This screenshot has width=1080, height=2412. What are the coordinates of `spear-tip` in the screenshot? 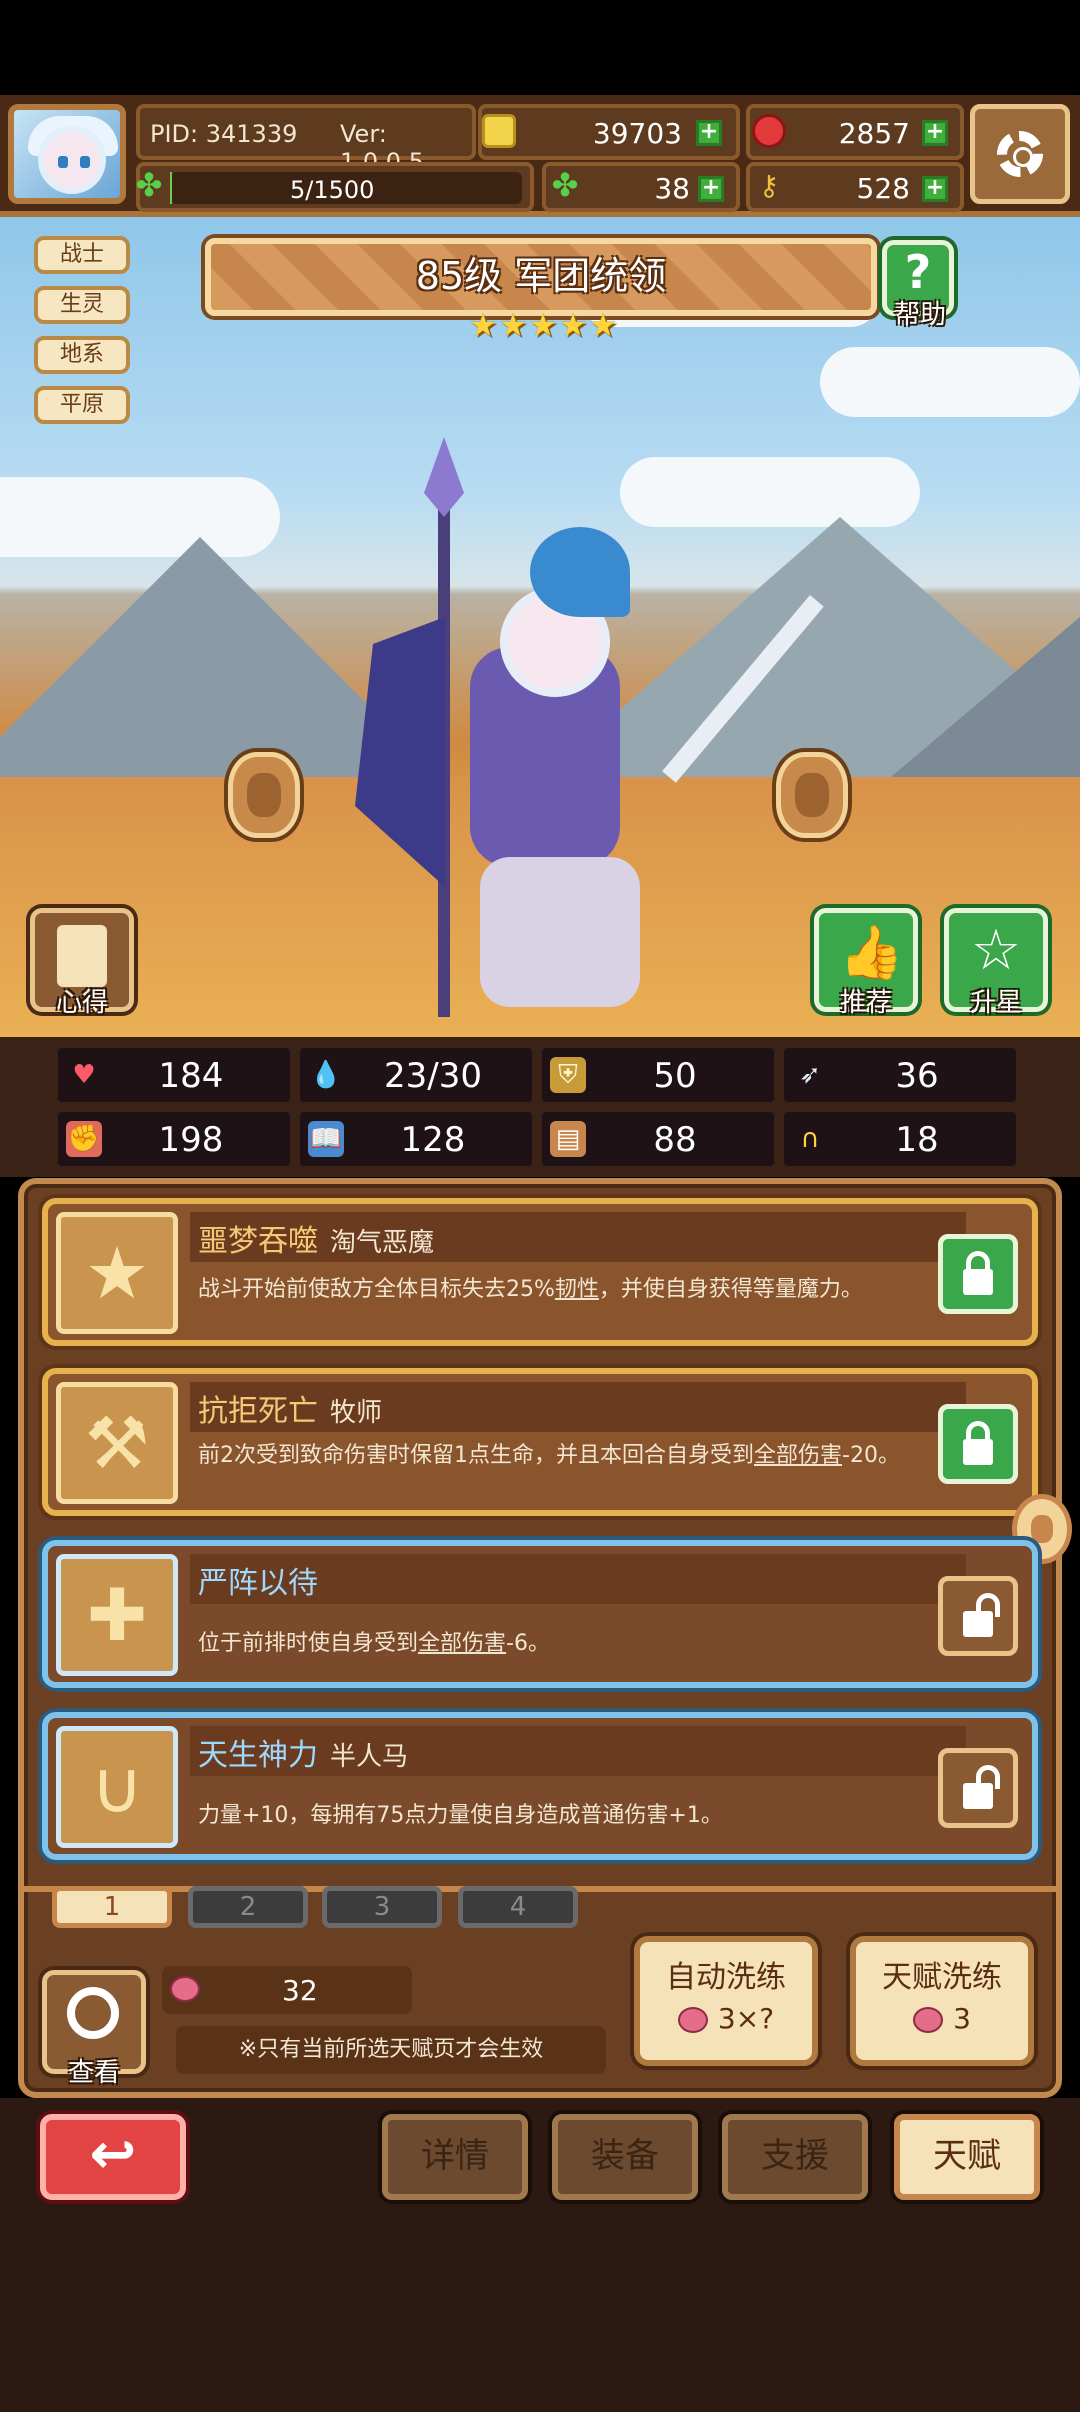 It's located at (444, 477).